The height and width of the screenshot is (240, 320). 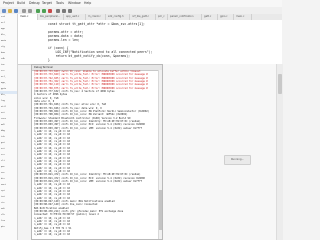 What do you see at coordinates (16, 10) in the screenshot?
I see `save-icon` at bounding box center [16, 10].